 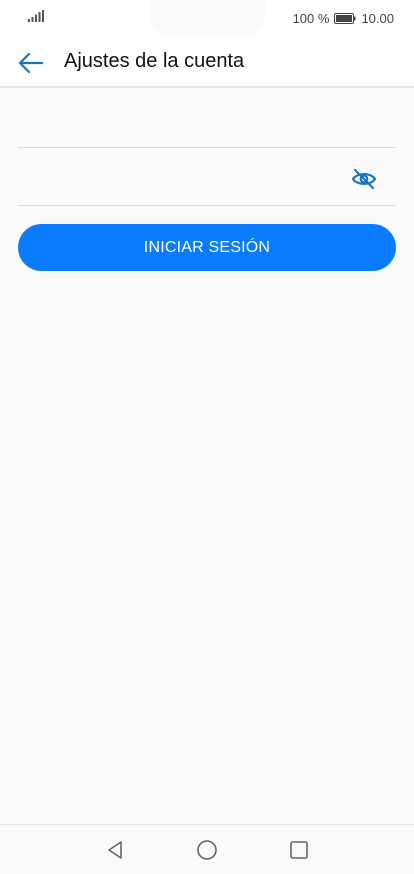 I want to click on arrow-left-icon, so click(x=31, y=63).